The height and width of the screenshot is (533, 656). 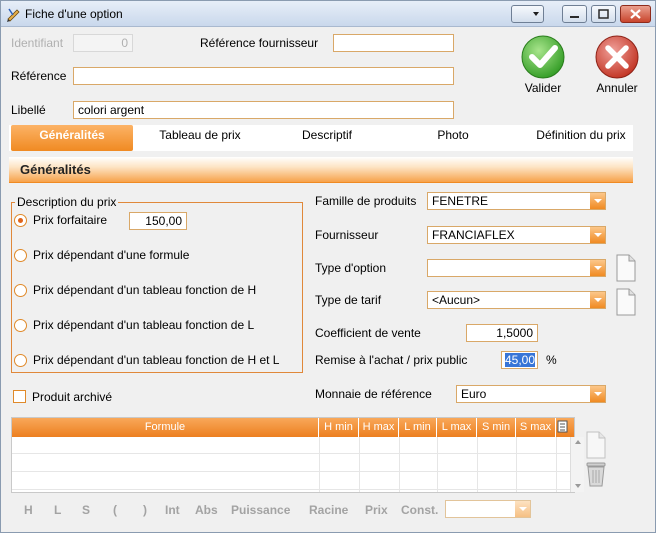 I want to click on coef-vente-field, so click(x=502, y=333).